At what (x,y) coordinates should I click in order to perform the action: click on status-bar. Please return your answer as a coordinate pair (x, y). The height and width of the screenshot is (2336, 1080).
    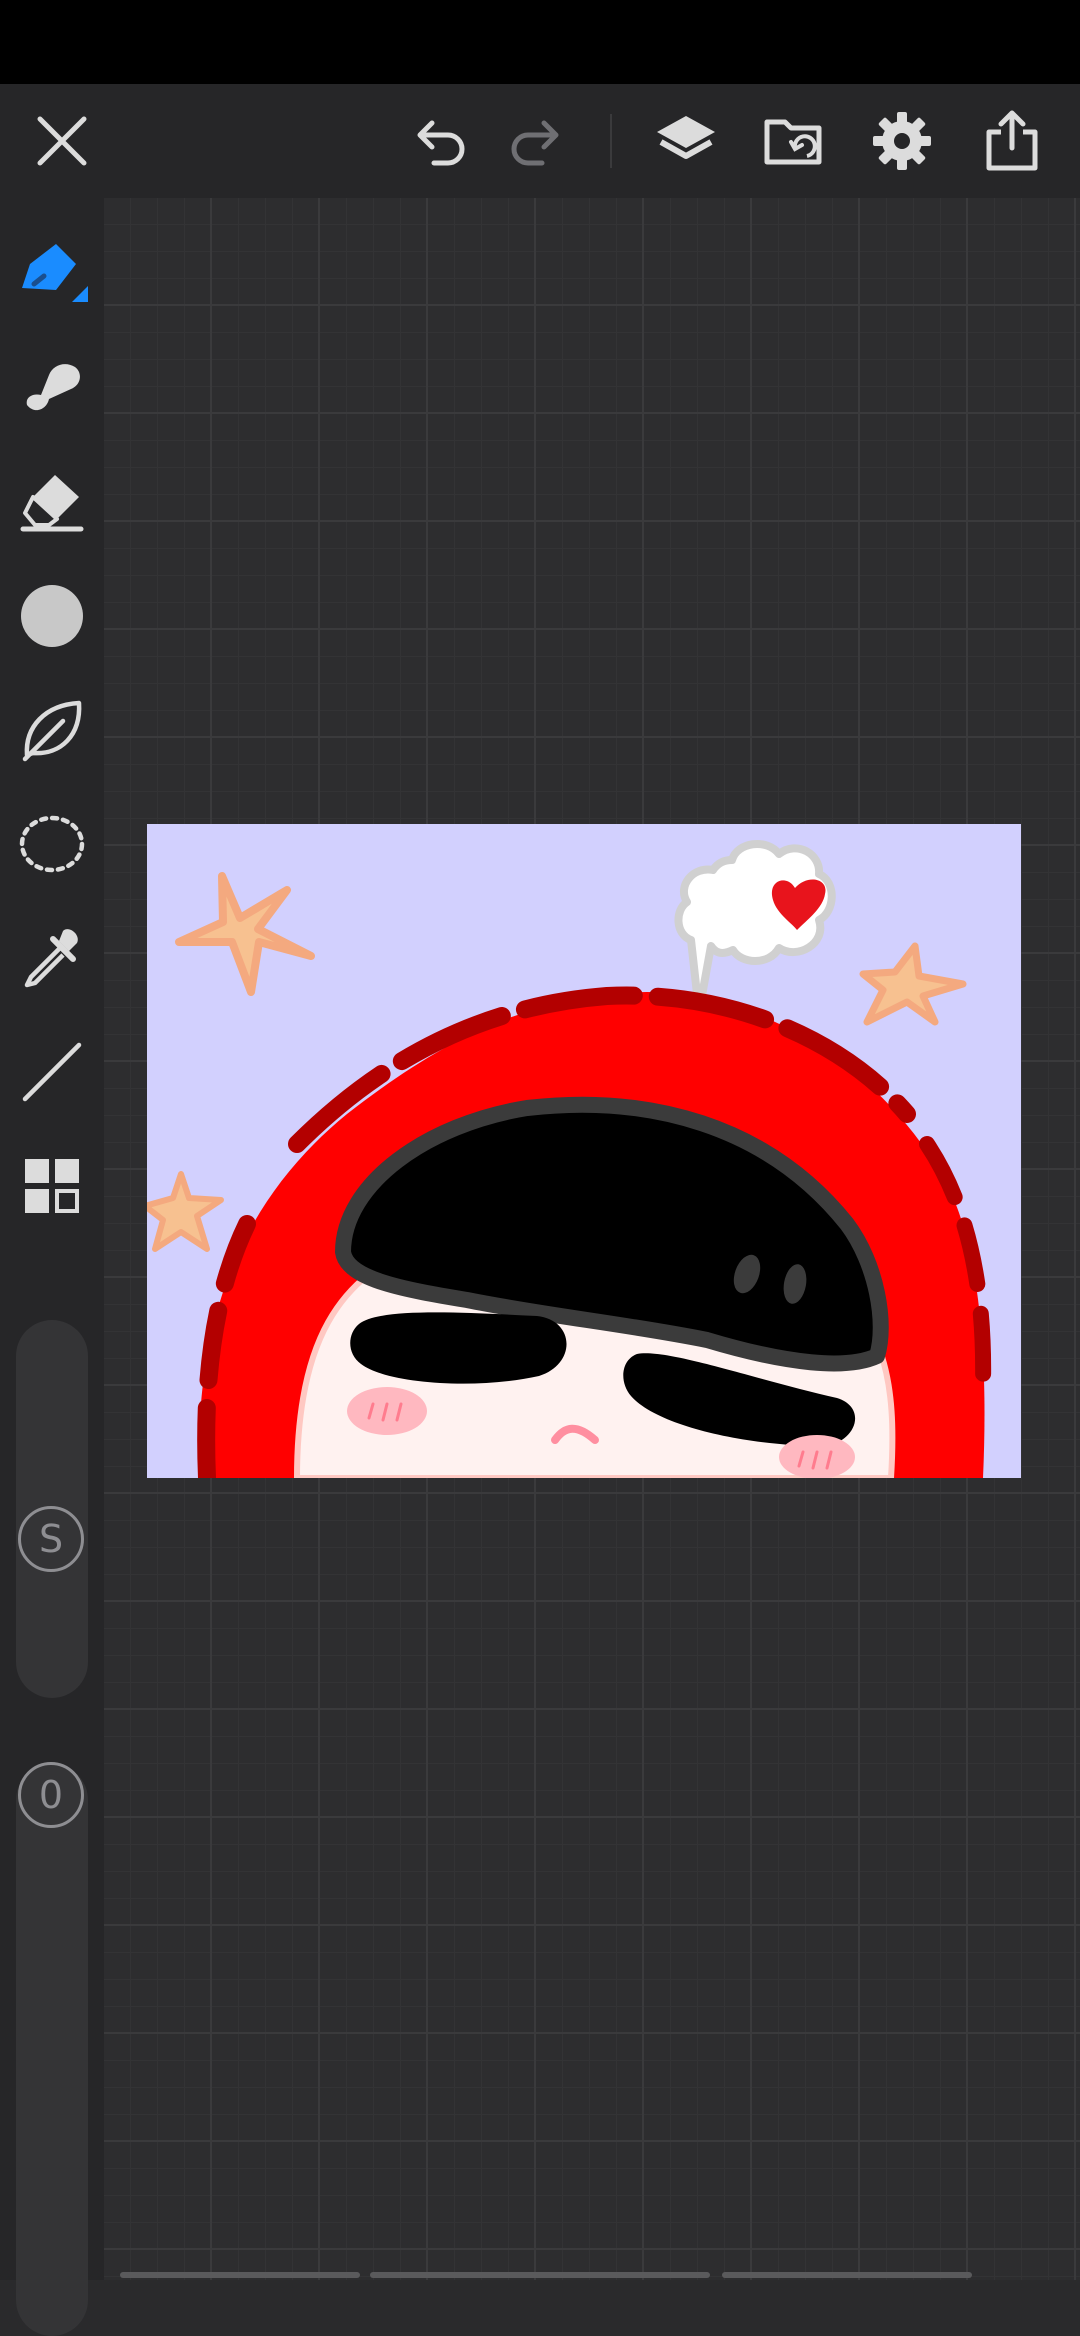
    Looking at the image, I should click on (540, 42).